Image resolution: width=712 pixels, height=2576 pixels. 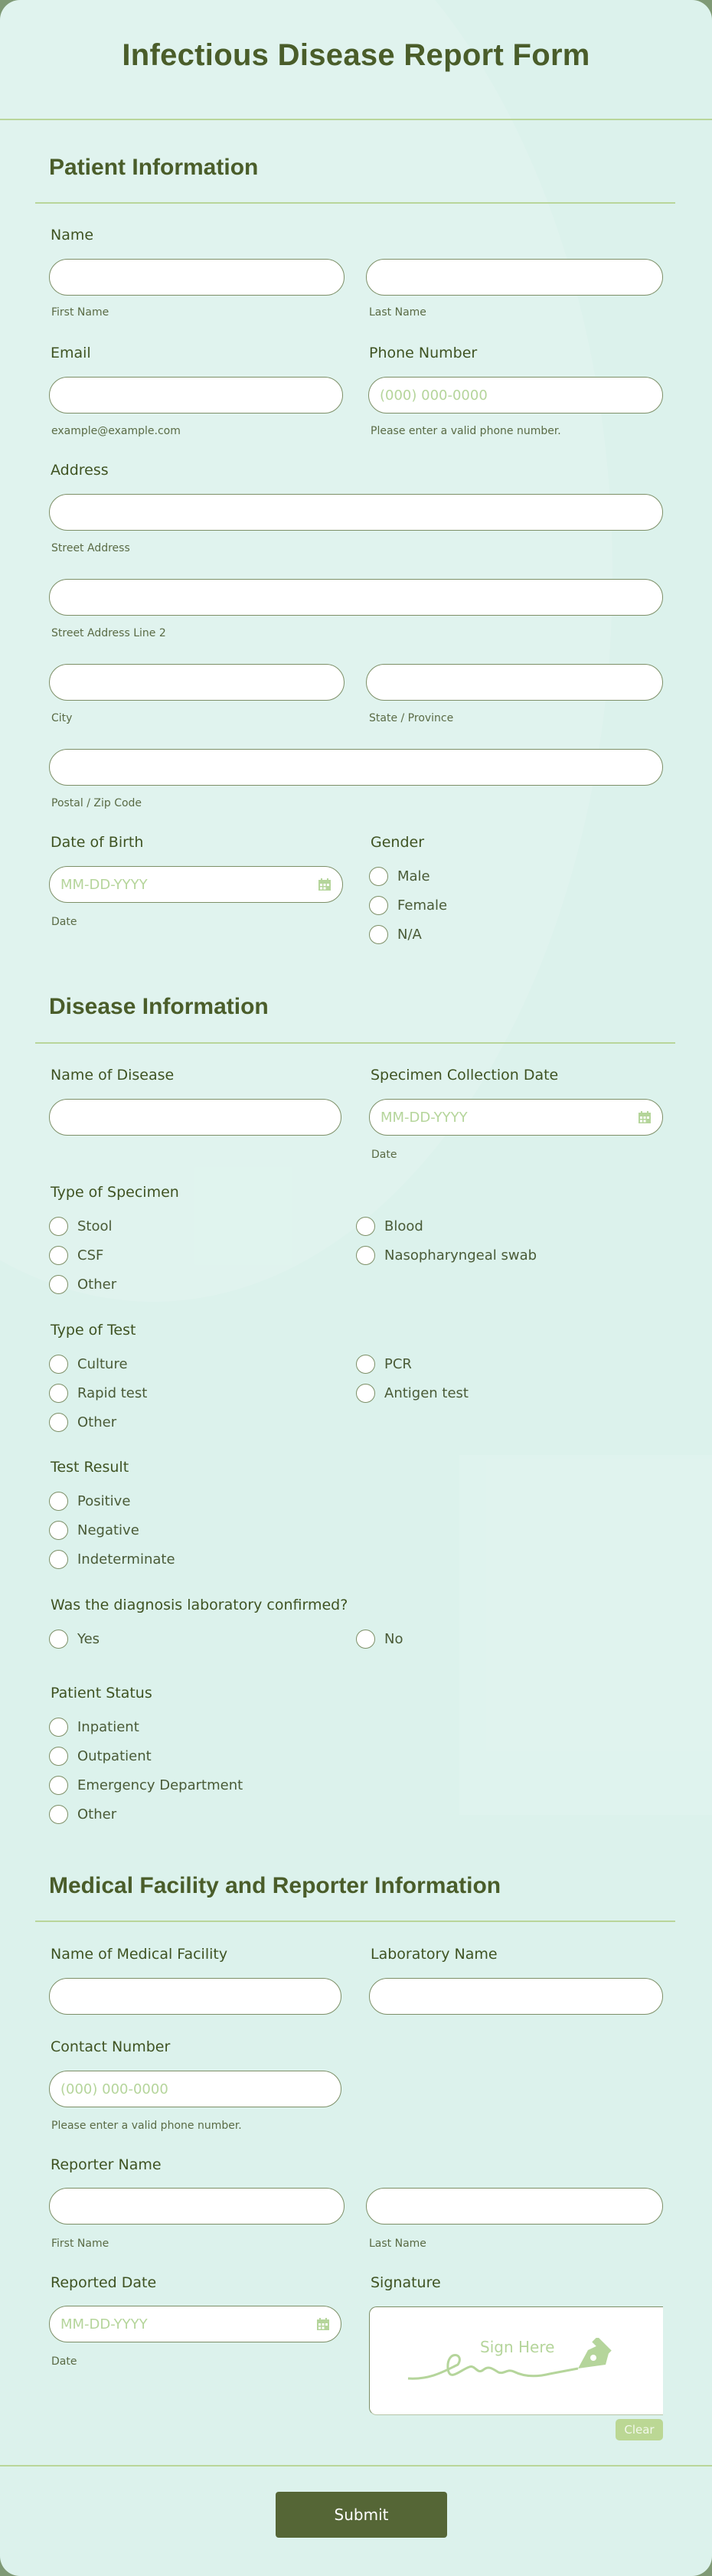 I want to click on specimen-option-nasopharyngeal: Nasopharyngeal swab, so click(x=446, y=1255).